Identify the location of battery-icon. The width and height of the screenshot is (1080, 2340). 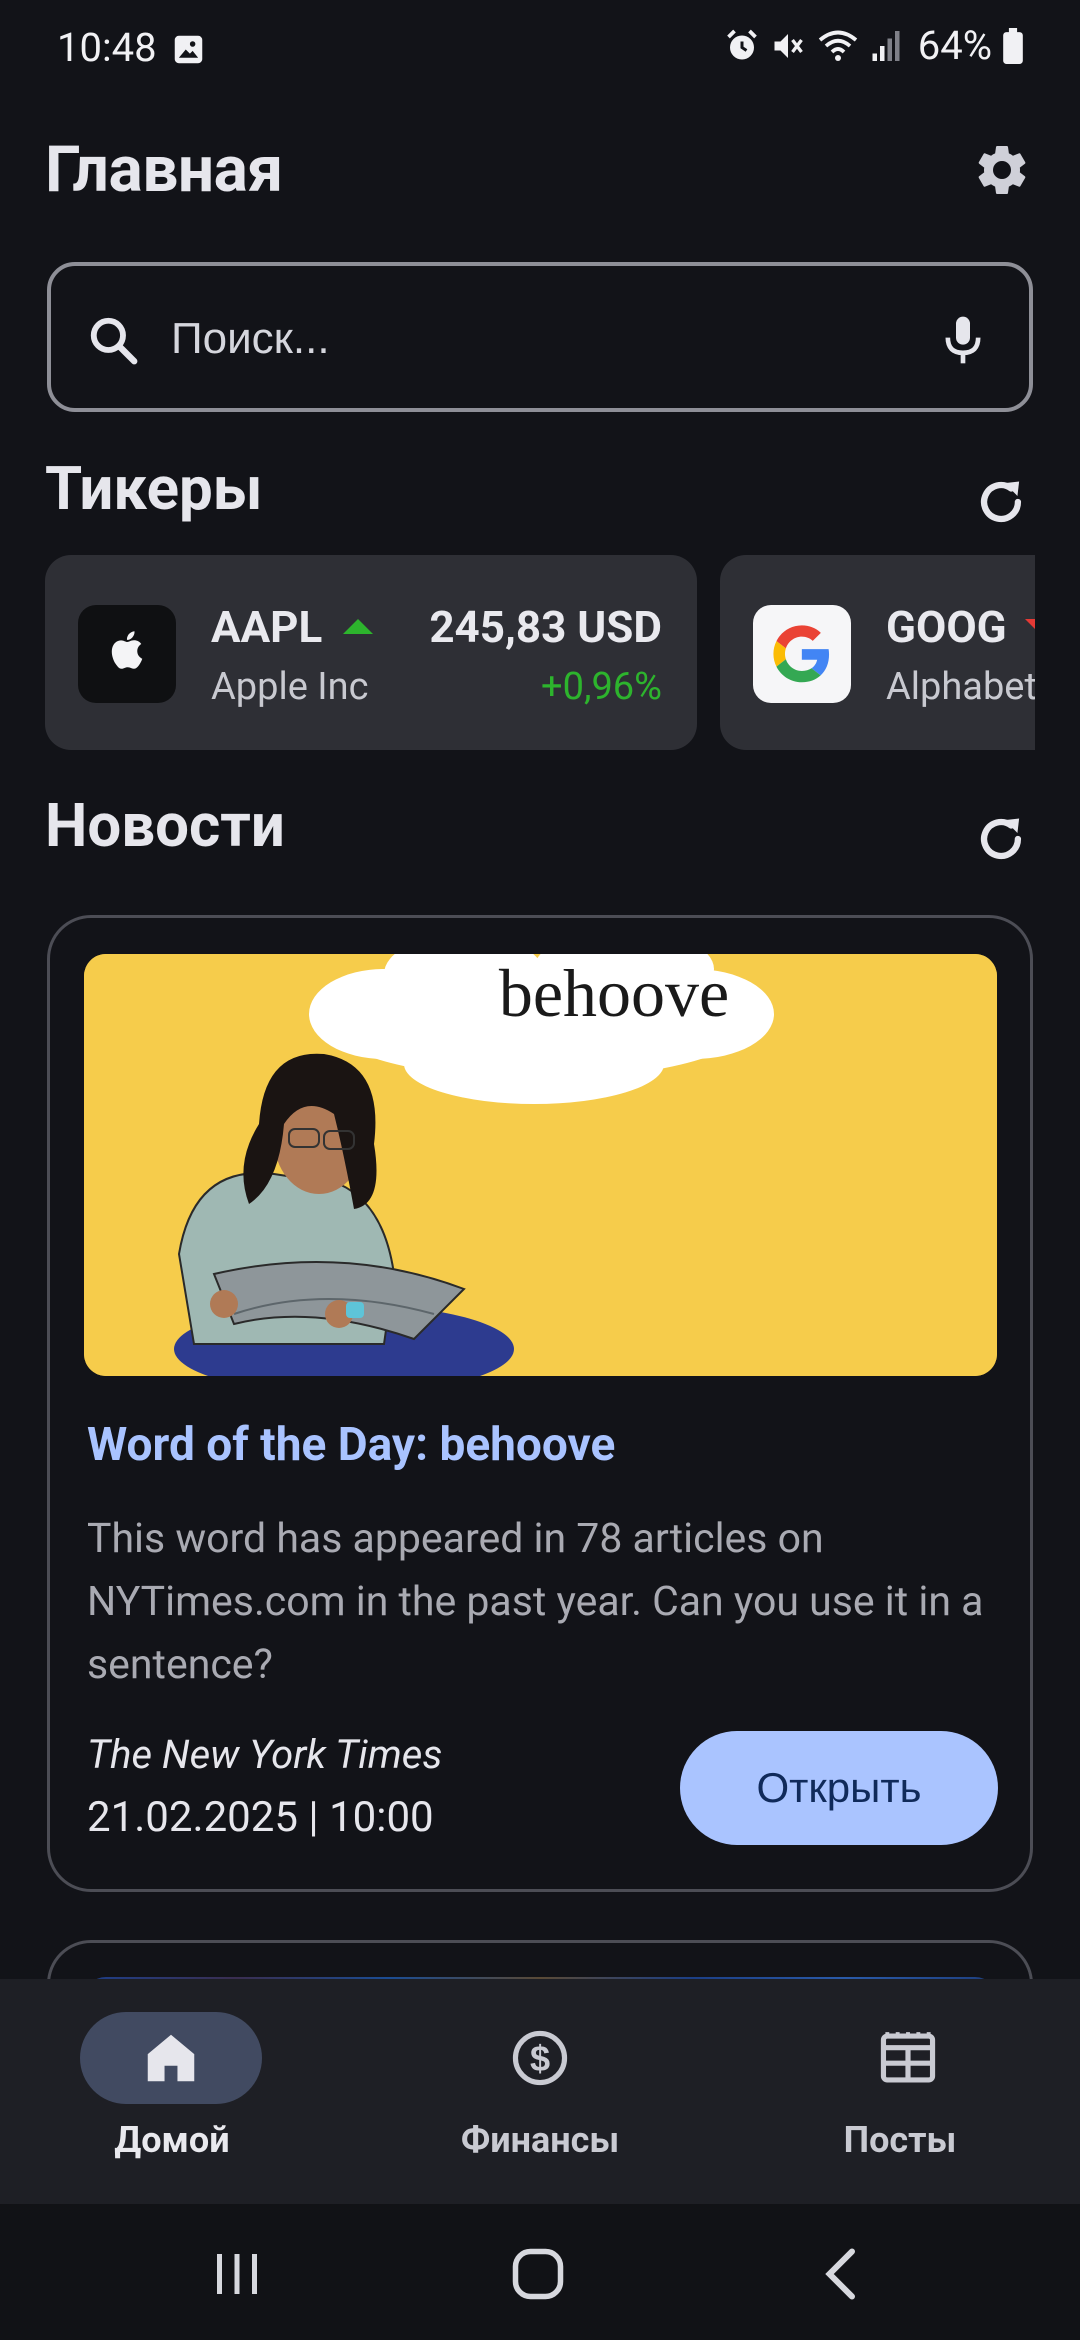
(1013, 45).